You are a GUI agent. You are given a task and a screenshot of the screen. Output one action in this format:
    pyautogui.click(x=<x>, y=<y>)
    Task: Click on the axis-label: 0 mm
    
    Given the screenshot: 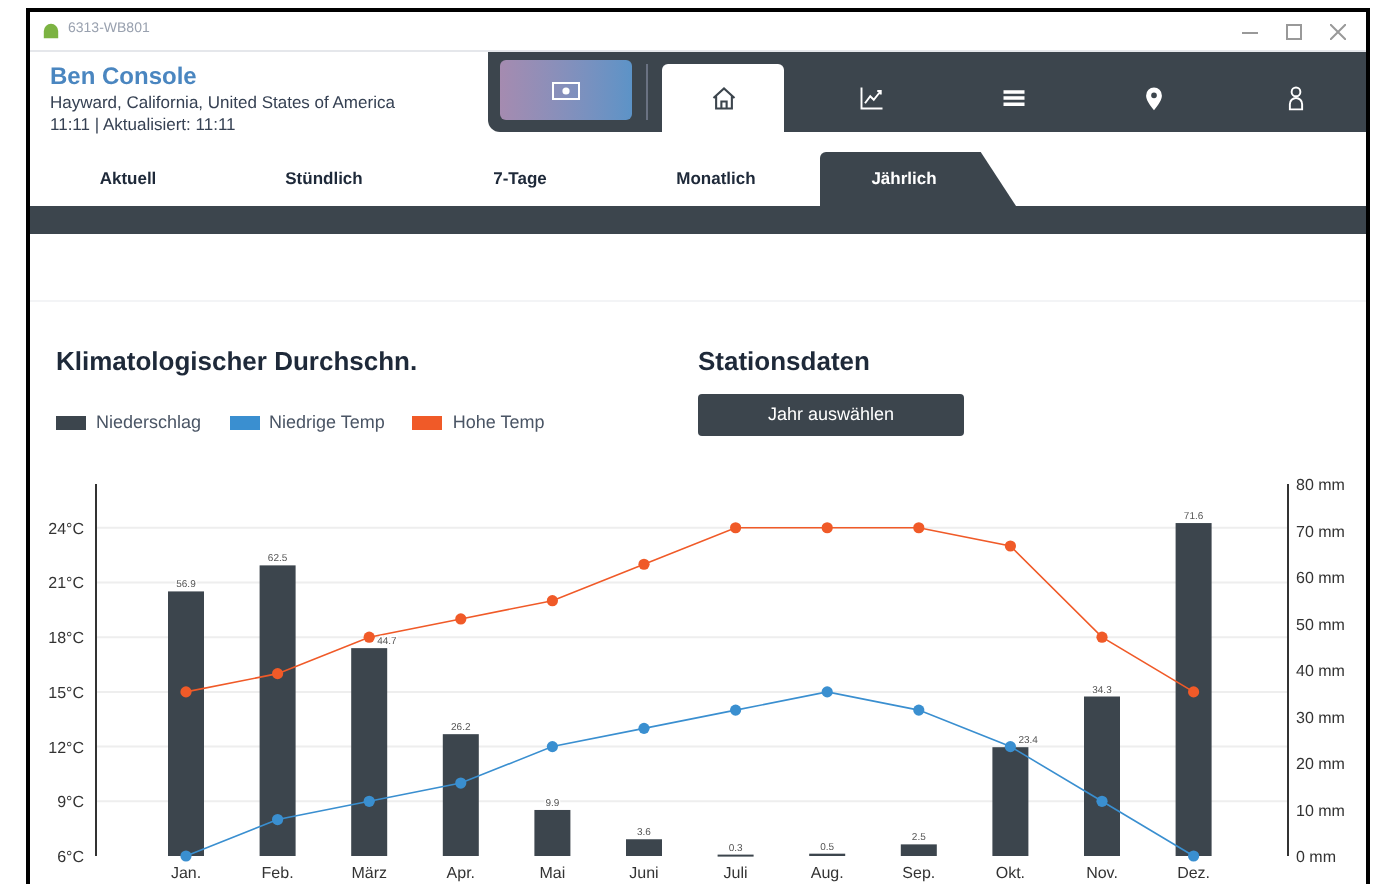 What is the action you would take?
    pyautogui.click(x=1316, y=857)
    